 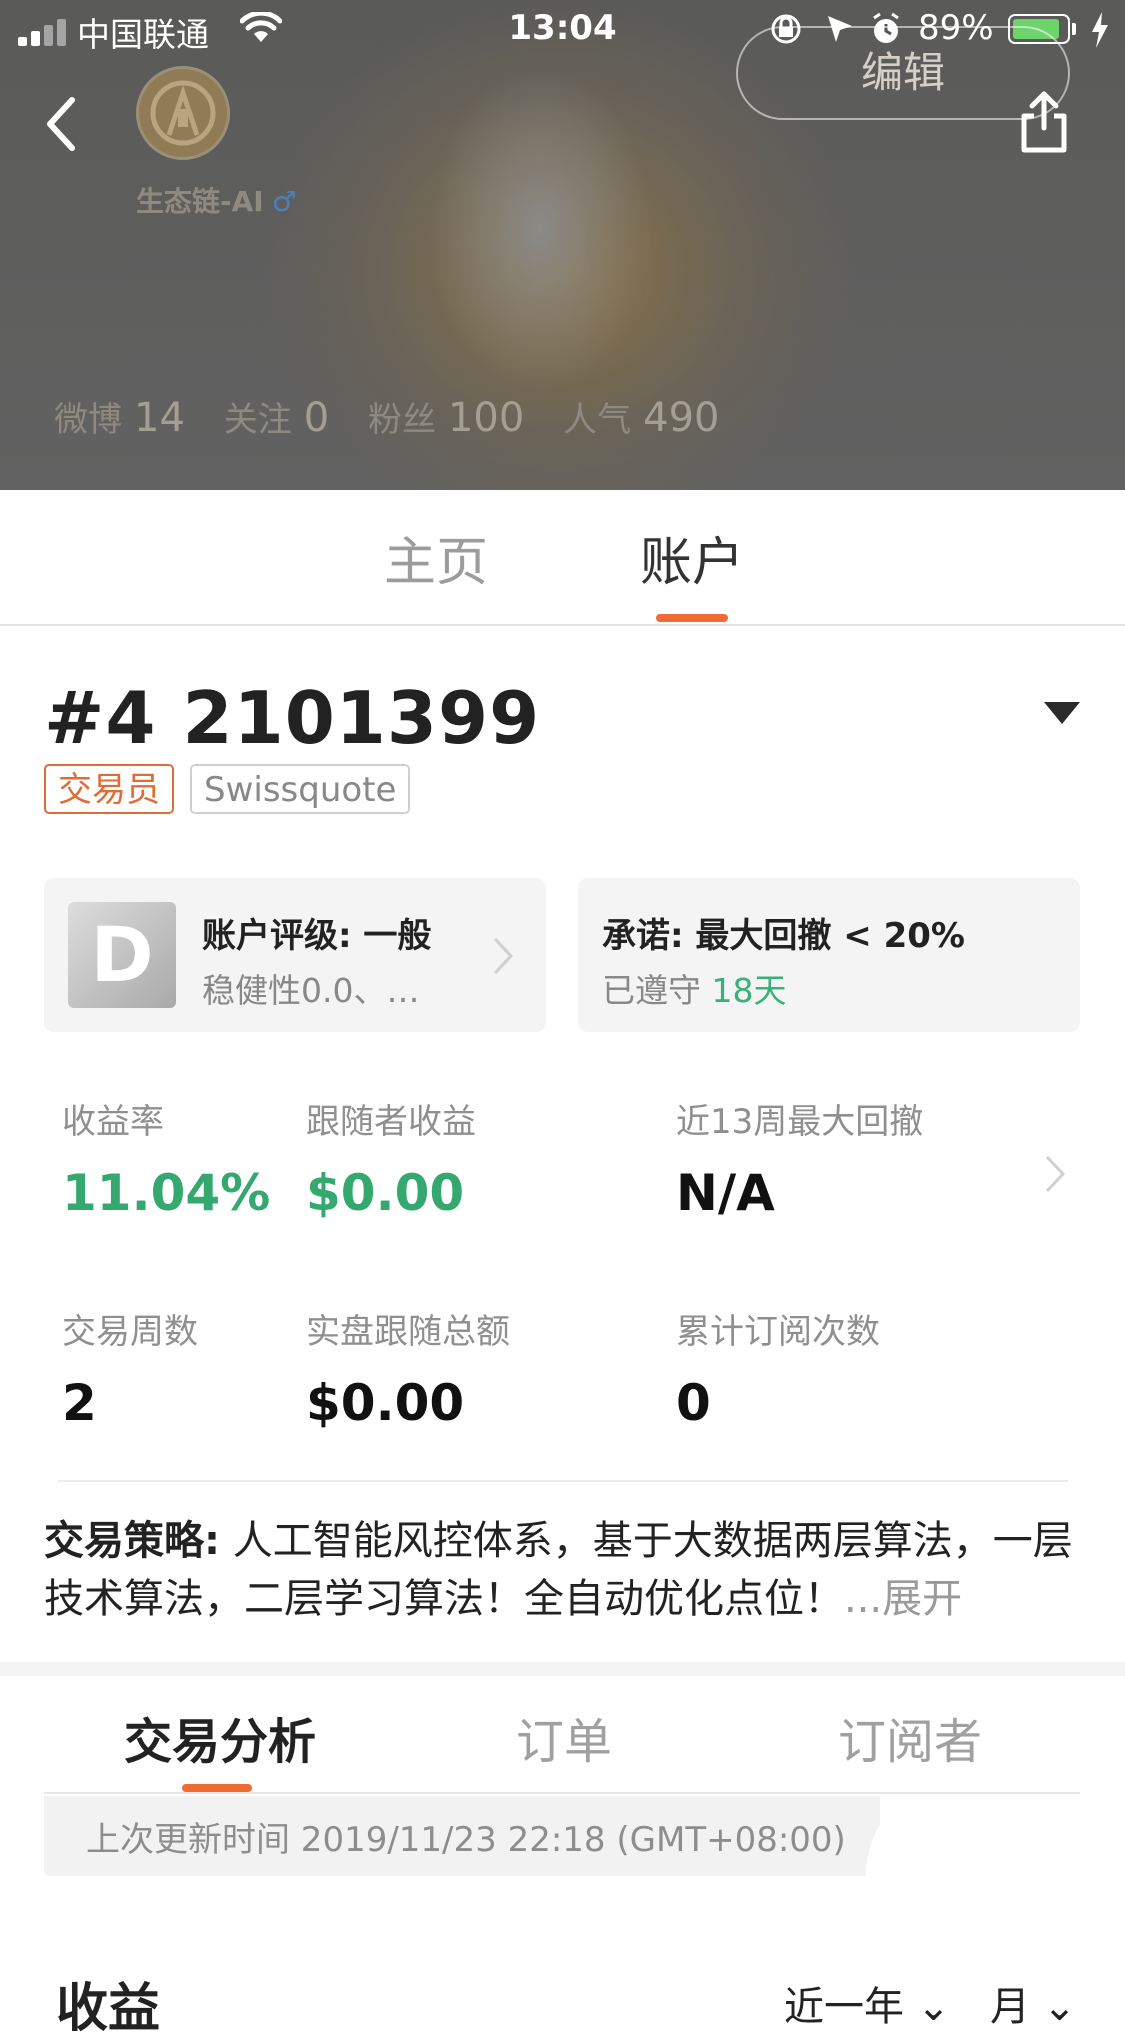 I want to click on account-dropdown-icon, so click(x=1062, y=713).